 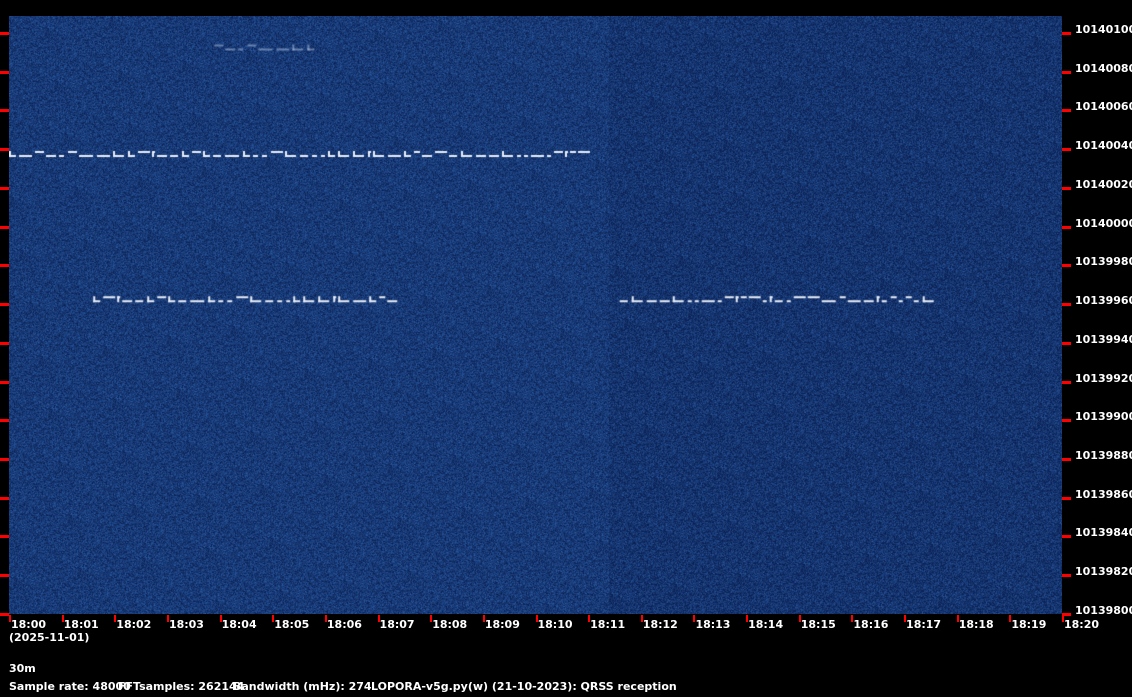 What do you see at coordinates (1103, 610) in the screenshot?
I see `y-tick-label: 10139800` at bounding box center [1103, 610].